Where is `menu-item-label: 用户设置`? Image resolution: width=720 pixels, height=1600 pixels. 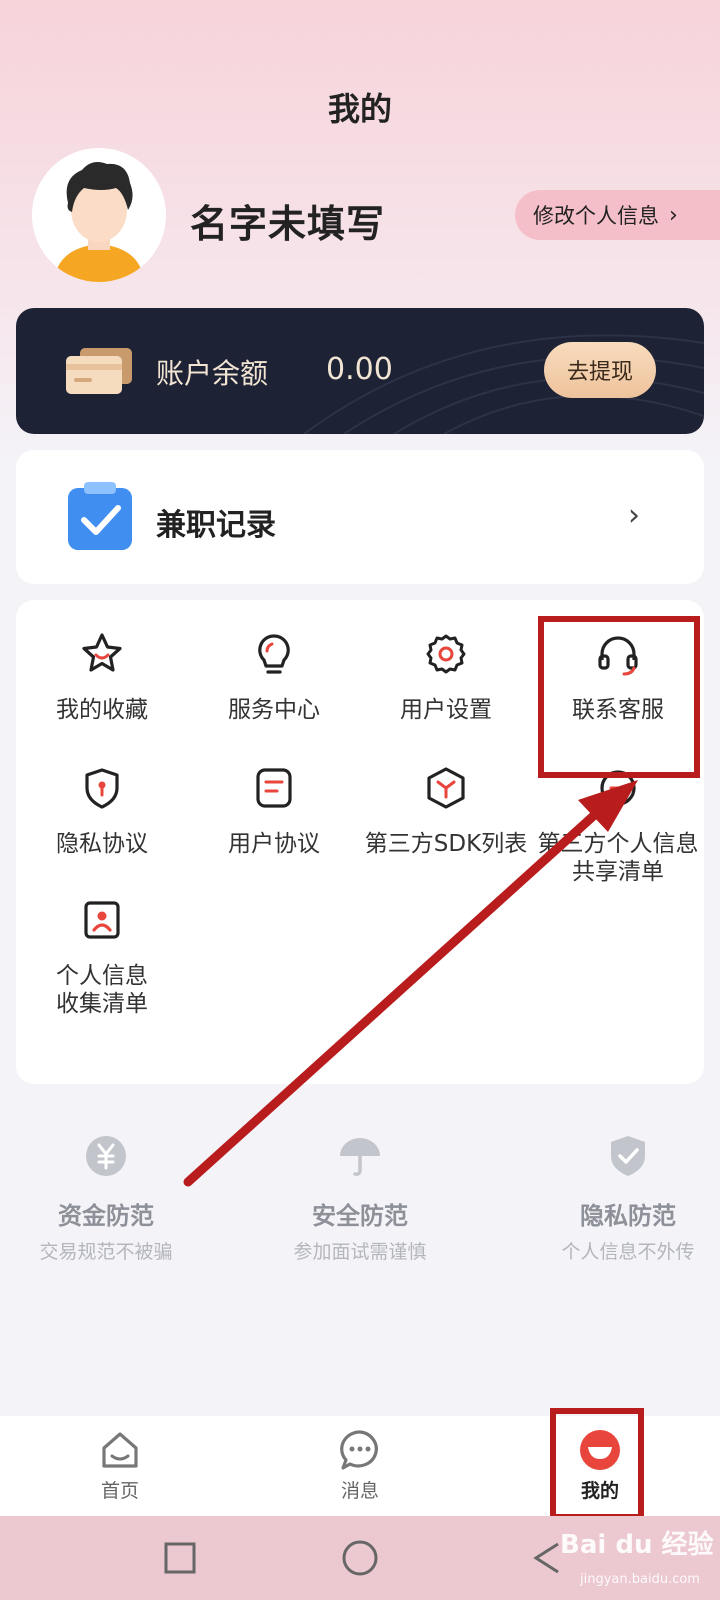 menu-item-label: 用户设置 is located at coordinates (446, 710).